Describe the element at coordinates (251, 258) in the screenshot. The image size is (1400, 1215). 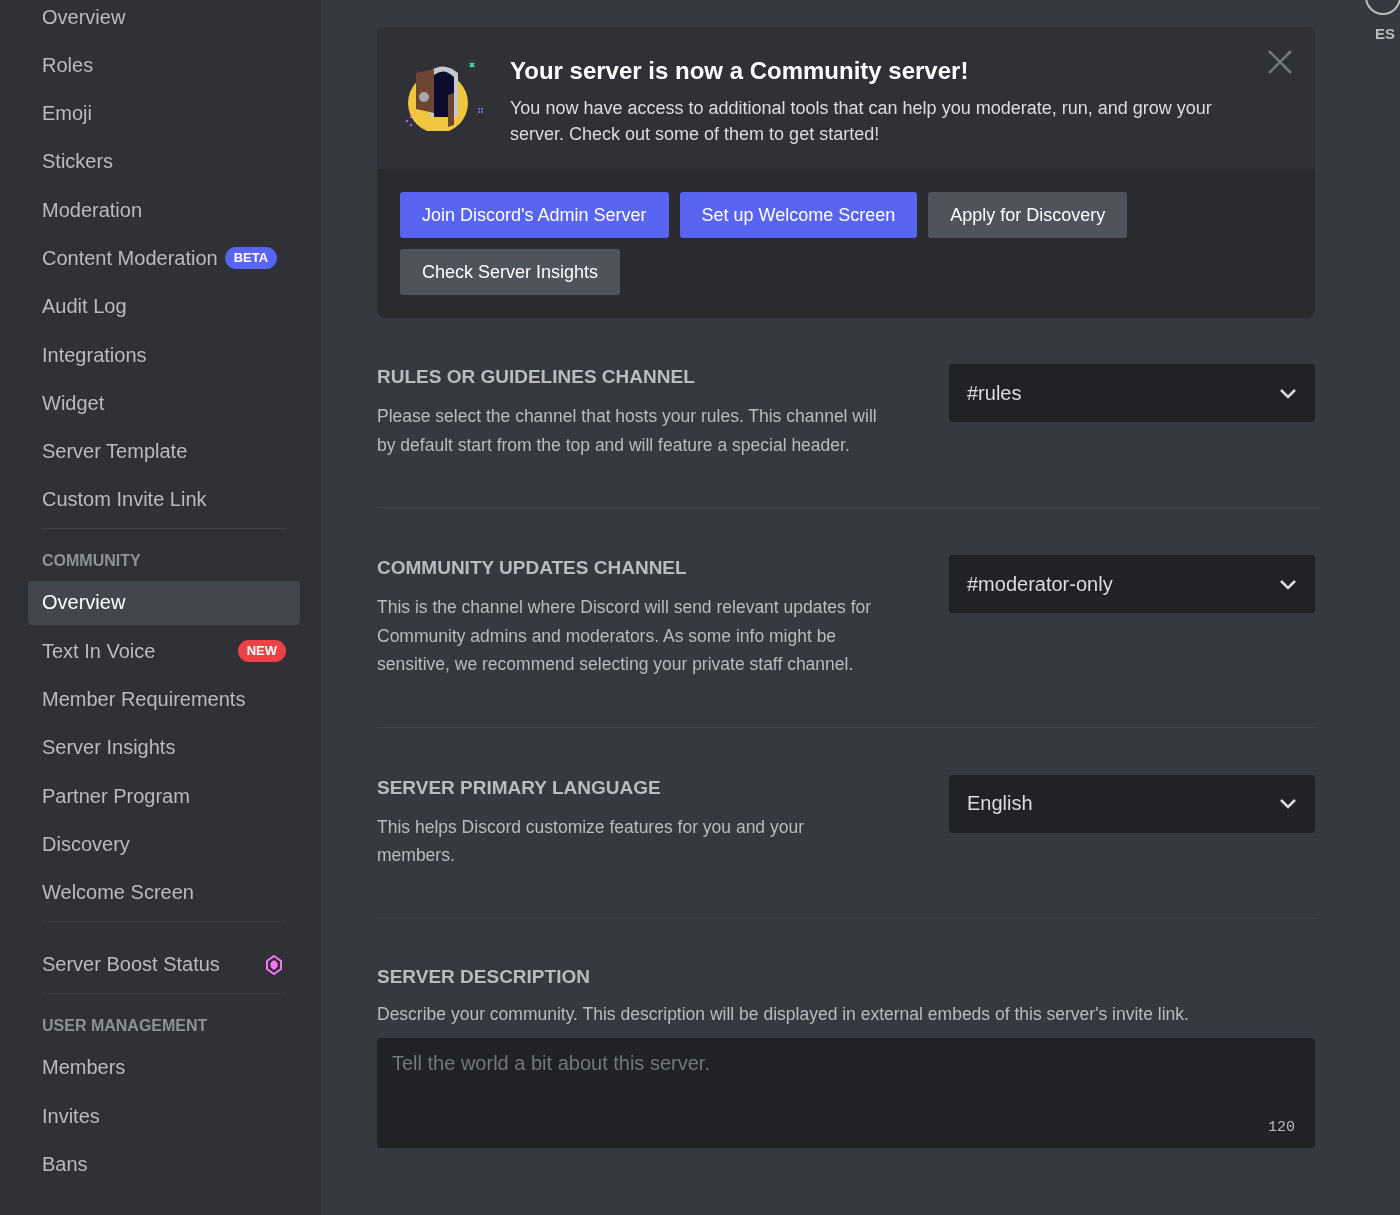
I see `badge: BETA` at that location.